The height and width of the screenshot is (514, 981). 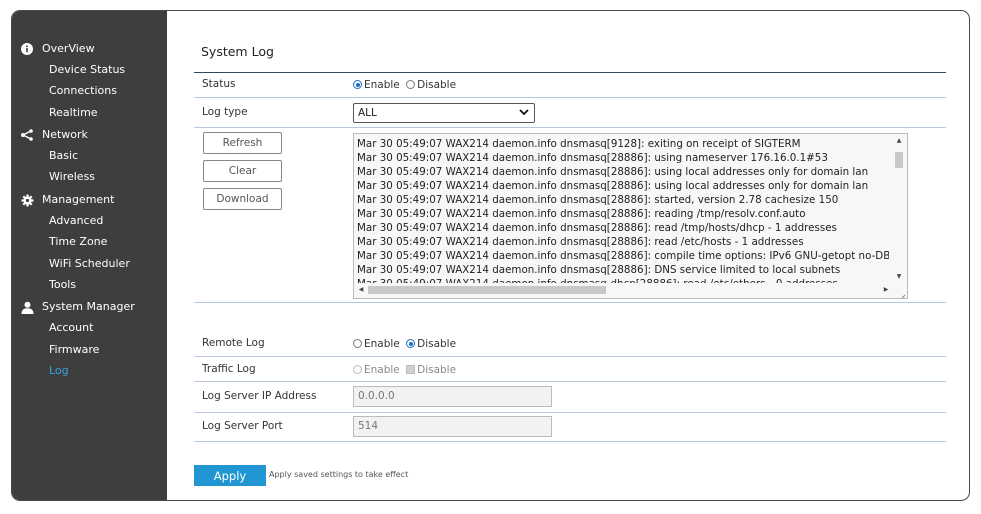 I want to click on status-radio-group: Enable Disable, so click(x=406, y=85).